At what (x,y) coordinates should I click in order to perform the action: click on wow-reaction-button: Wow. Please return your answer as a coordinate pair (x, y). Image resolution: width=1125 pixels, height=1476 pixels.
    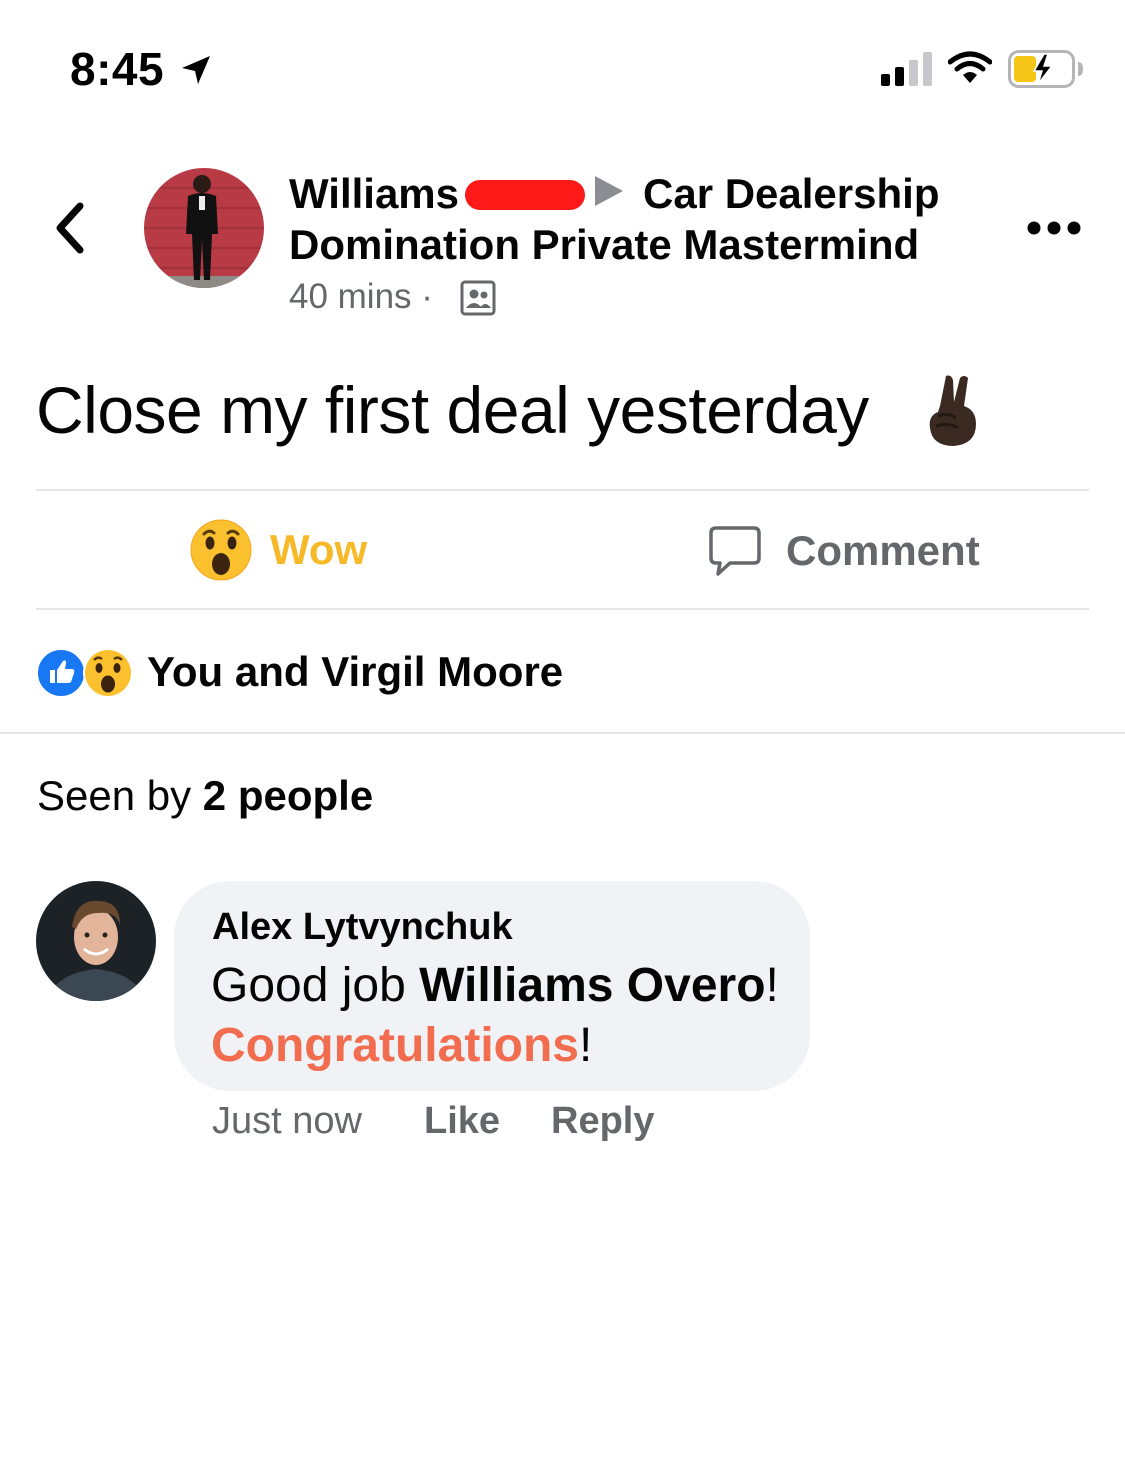
    Looking at the image, I should click on (278, 550).